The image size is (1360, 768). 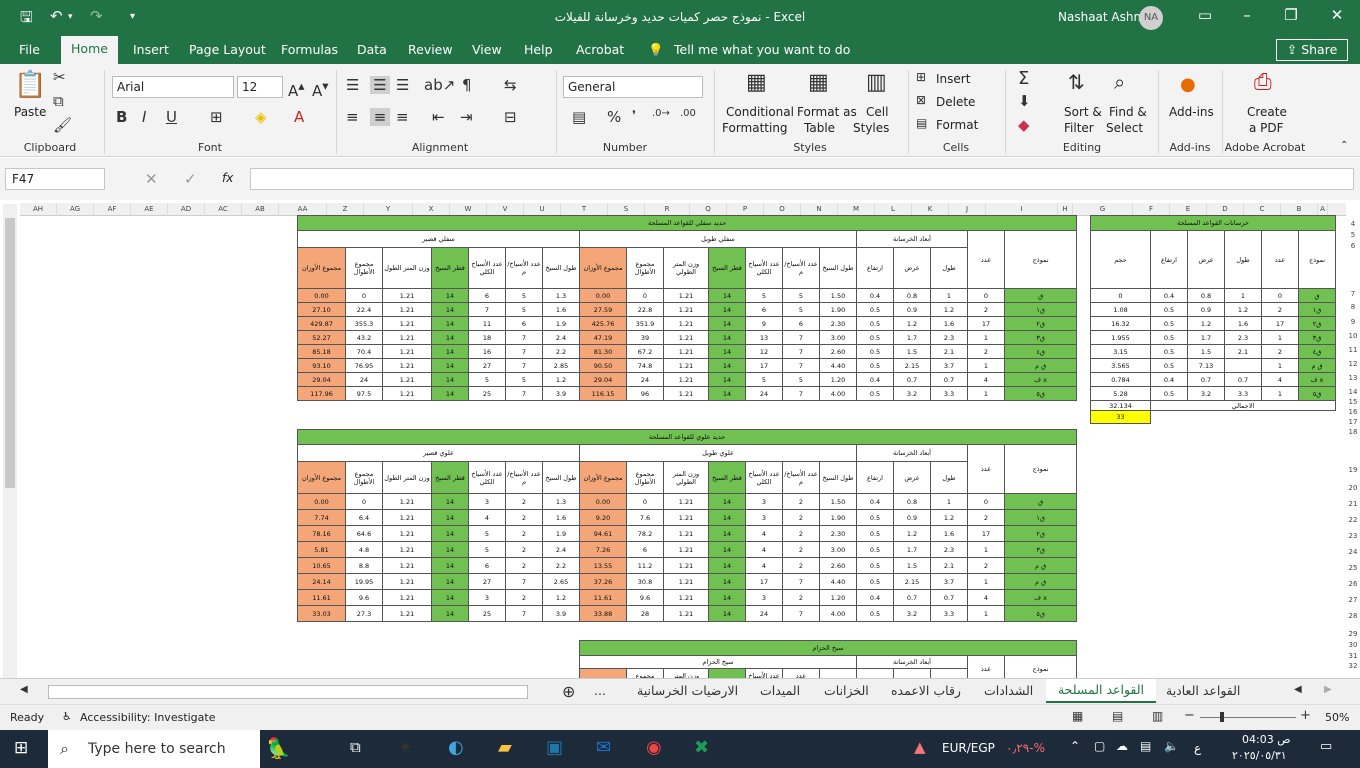 I want to click on table-cell: 52.27, so click(x=321, y=337).